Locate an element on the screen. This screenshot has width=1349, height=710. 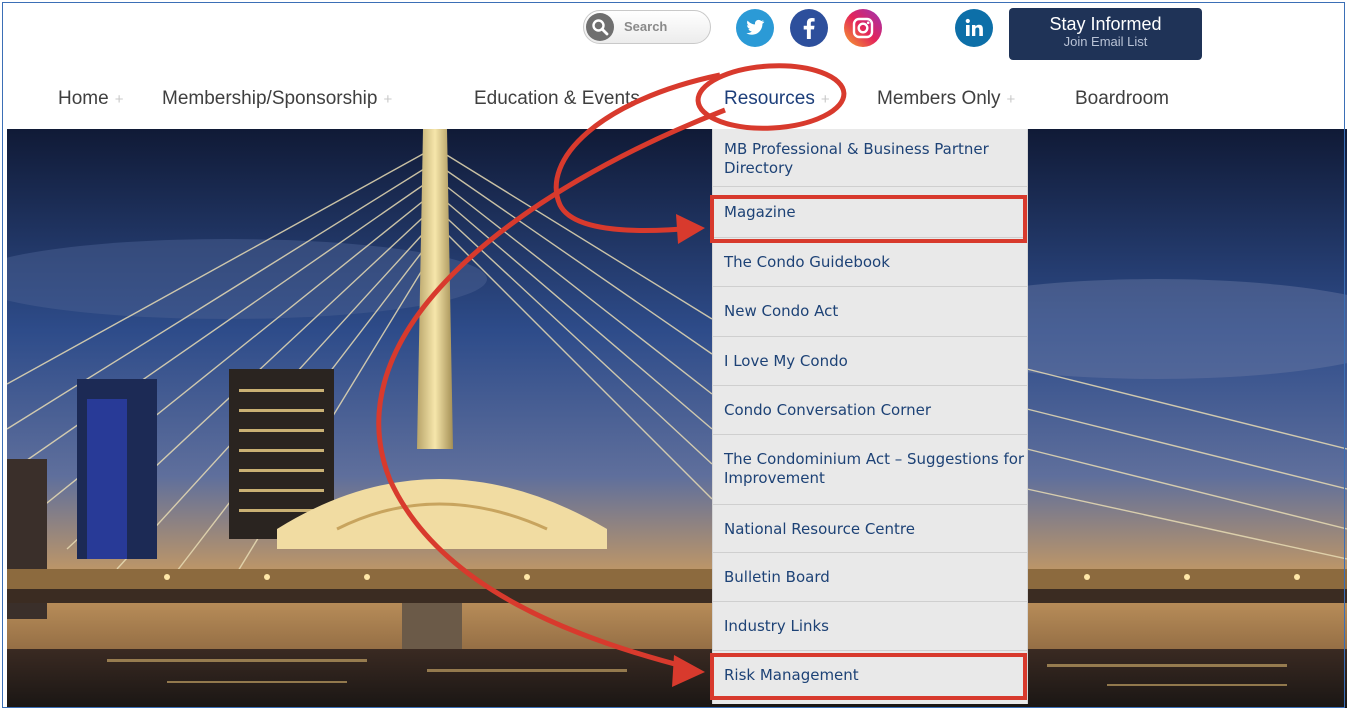
search-box: Search is located at coordinates (647, 27).